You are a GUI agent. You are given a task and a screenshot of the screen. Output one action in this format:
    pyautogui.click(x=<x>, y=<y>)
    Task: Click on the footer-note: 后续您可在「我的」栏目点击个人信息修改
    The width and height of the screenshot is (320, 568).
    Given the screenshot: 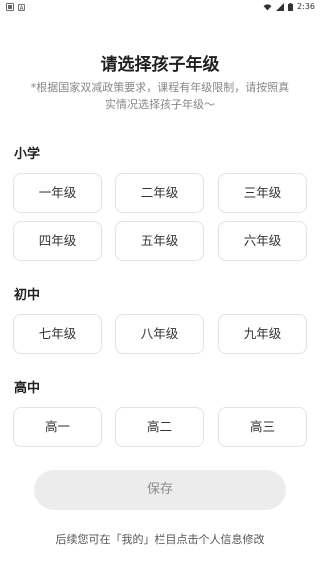 What is the action you would take?
    pyautogui.click(x=160, y=539)
    